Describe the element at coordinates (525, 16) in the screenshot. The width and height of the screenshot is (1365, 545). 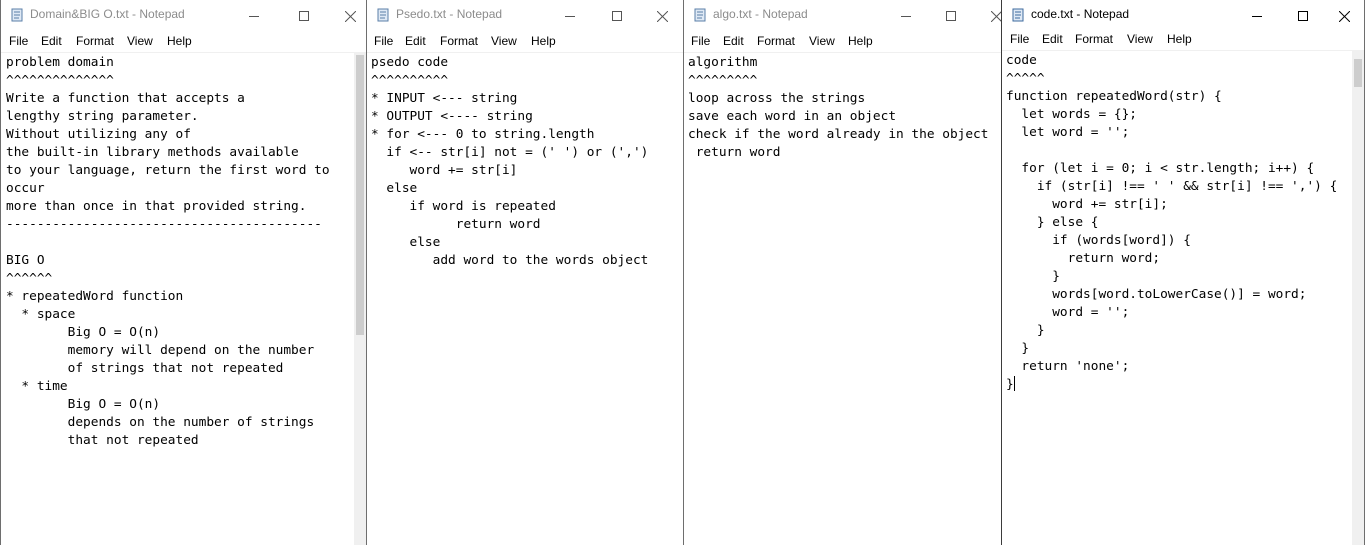
I see `title-bar: Psedo.txt - Notepad` at that location.